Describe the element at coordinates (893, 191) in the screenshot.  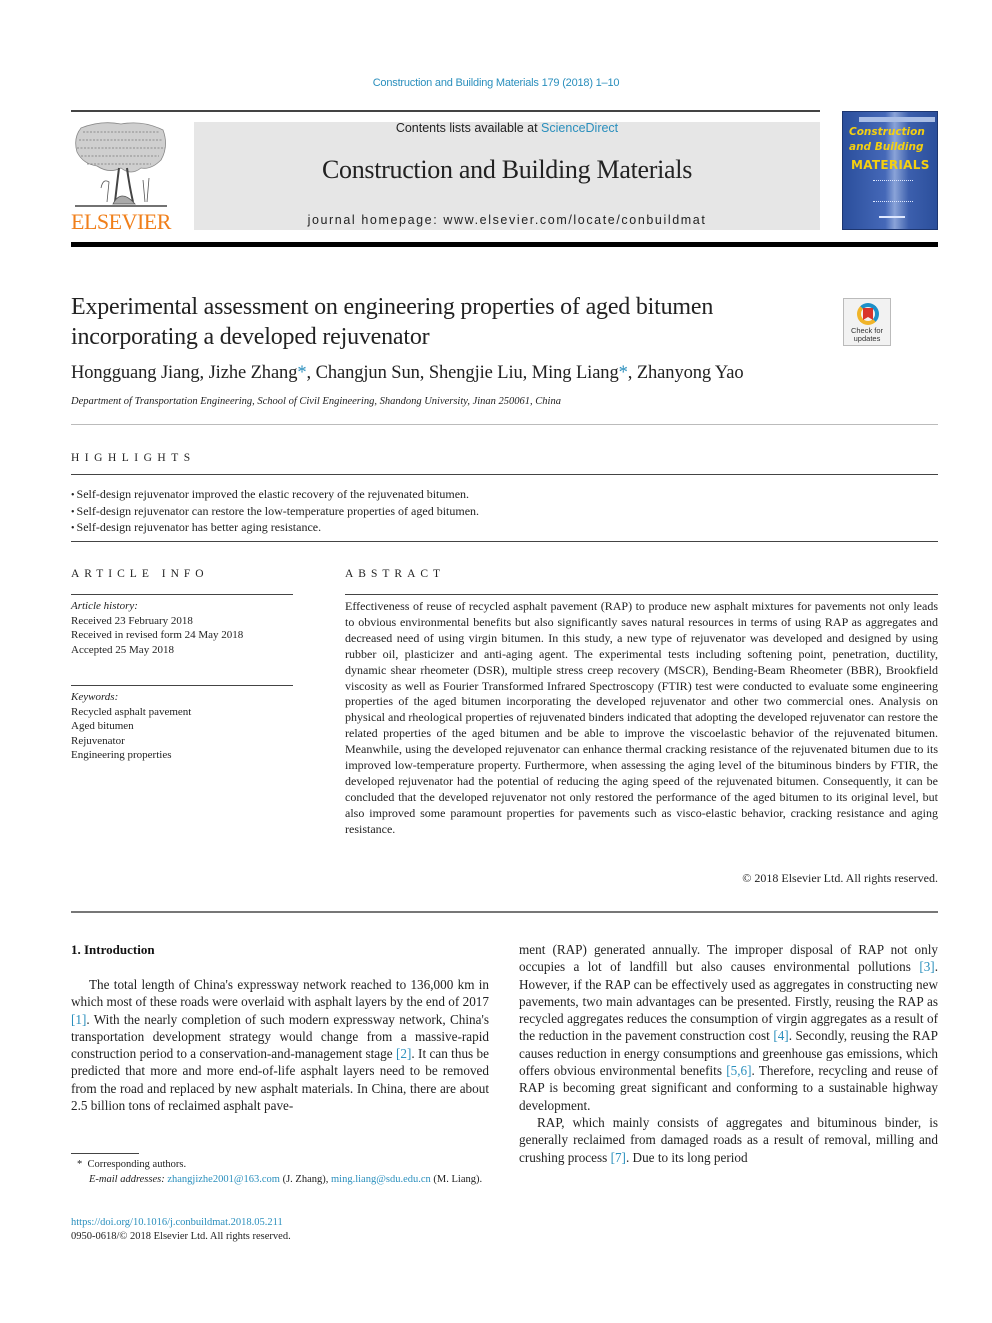
I see `cover-subtitle` at that location.